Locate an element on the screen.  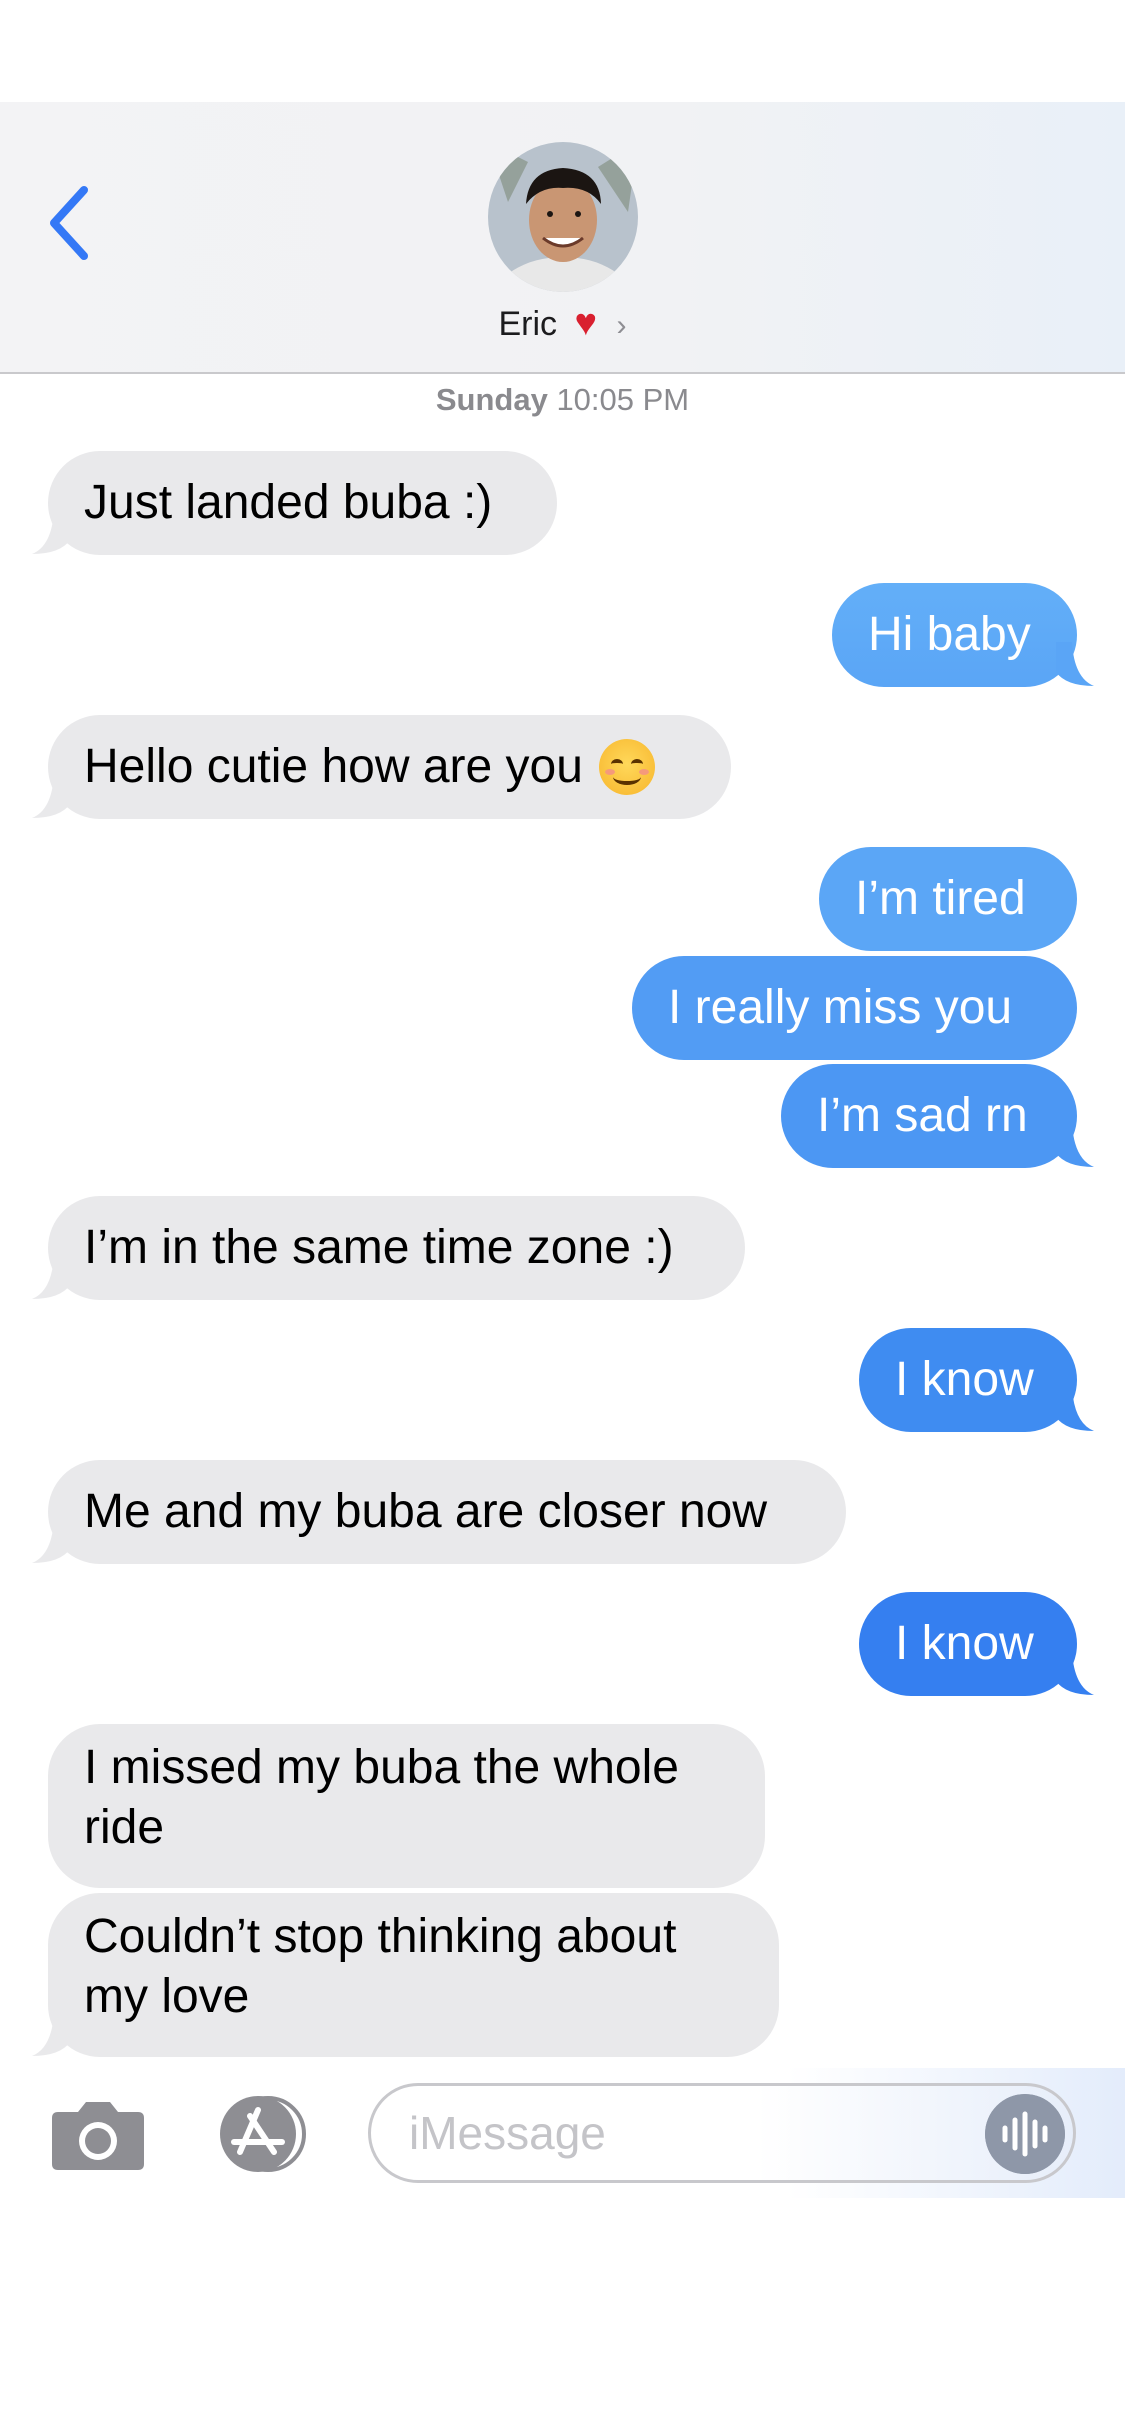
input-placeholder: iMessage is located at coordinates (507, 2133).